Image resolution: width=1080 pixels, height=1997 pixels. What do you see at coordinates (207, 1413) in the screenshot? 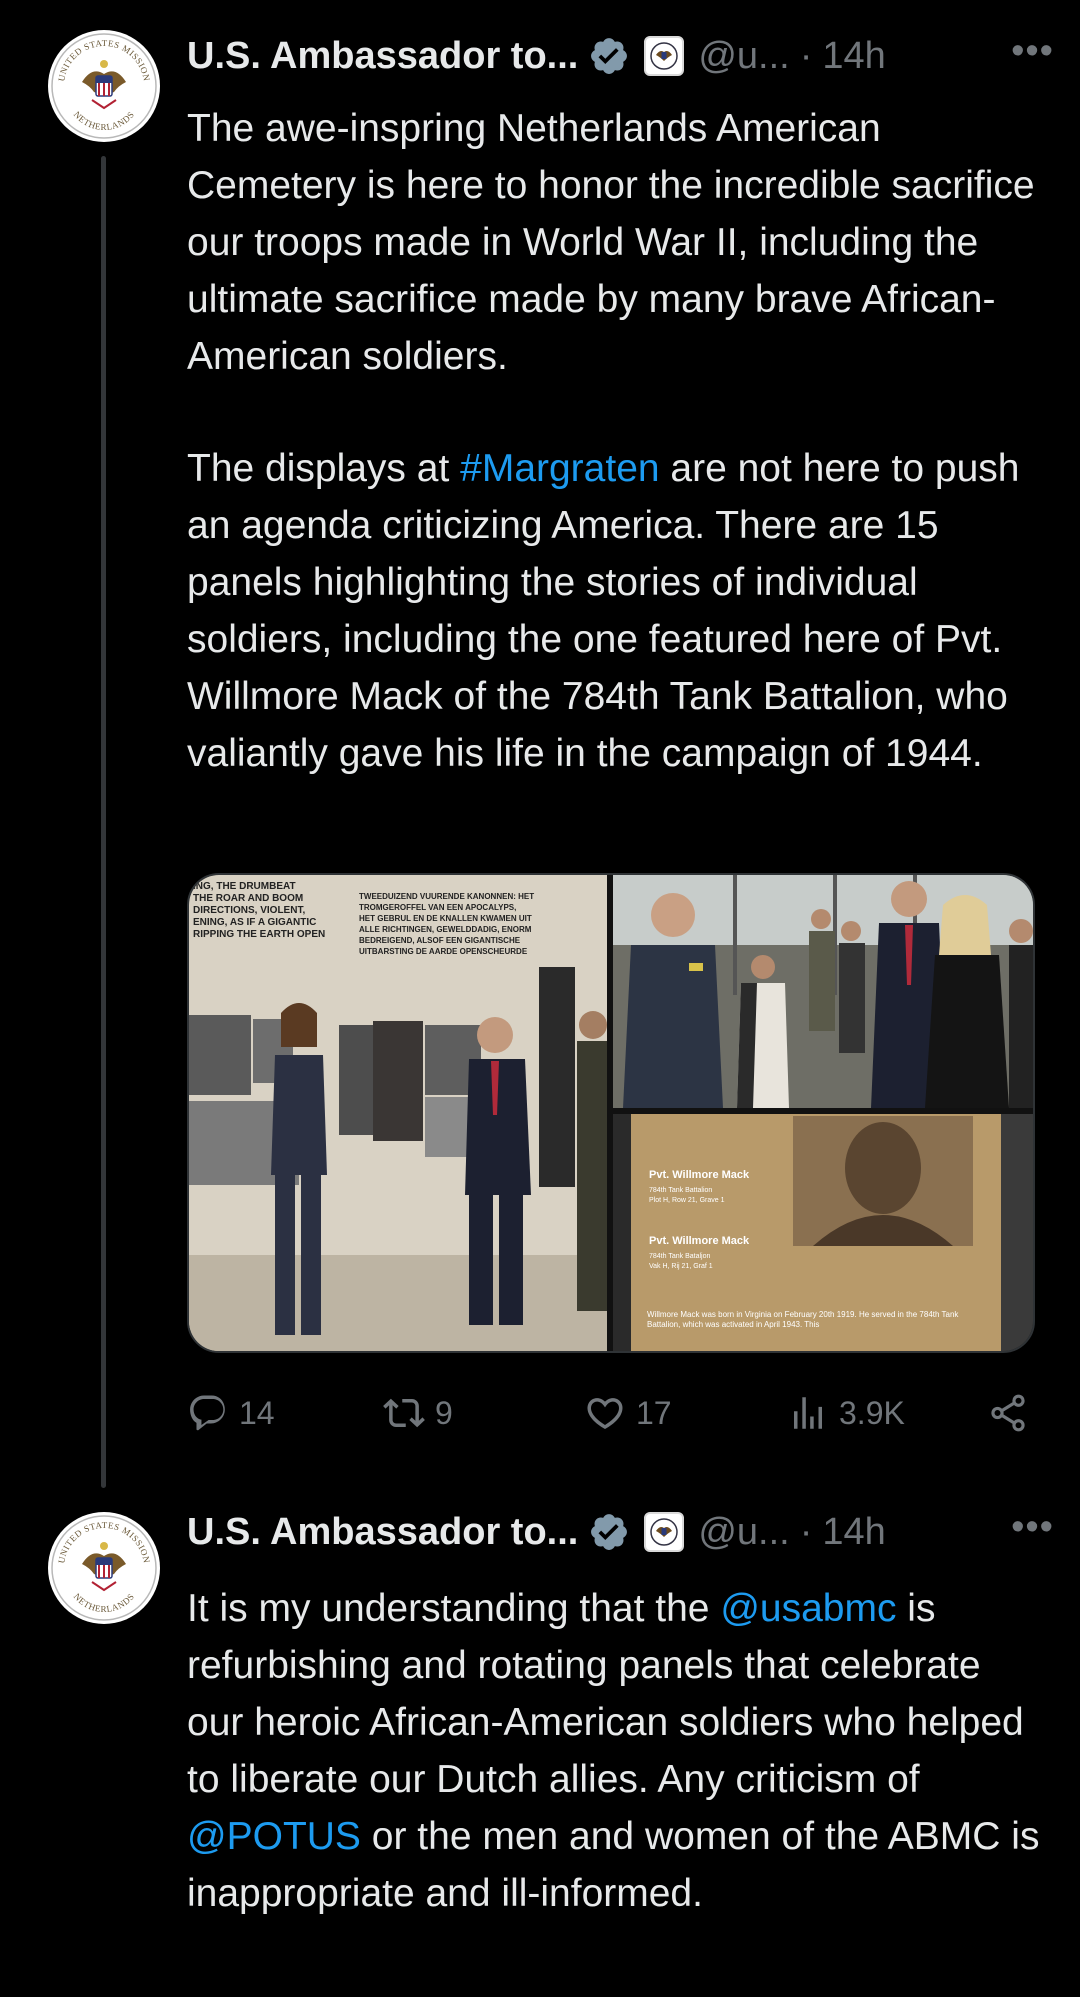
I see `reply-icon` at bounding box center [207, 1413].